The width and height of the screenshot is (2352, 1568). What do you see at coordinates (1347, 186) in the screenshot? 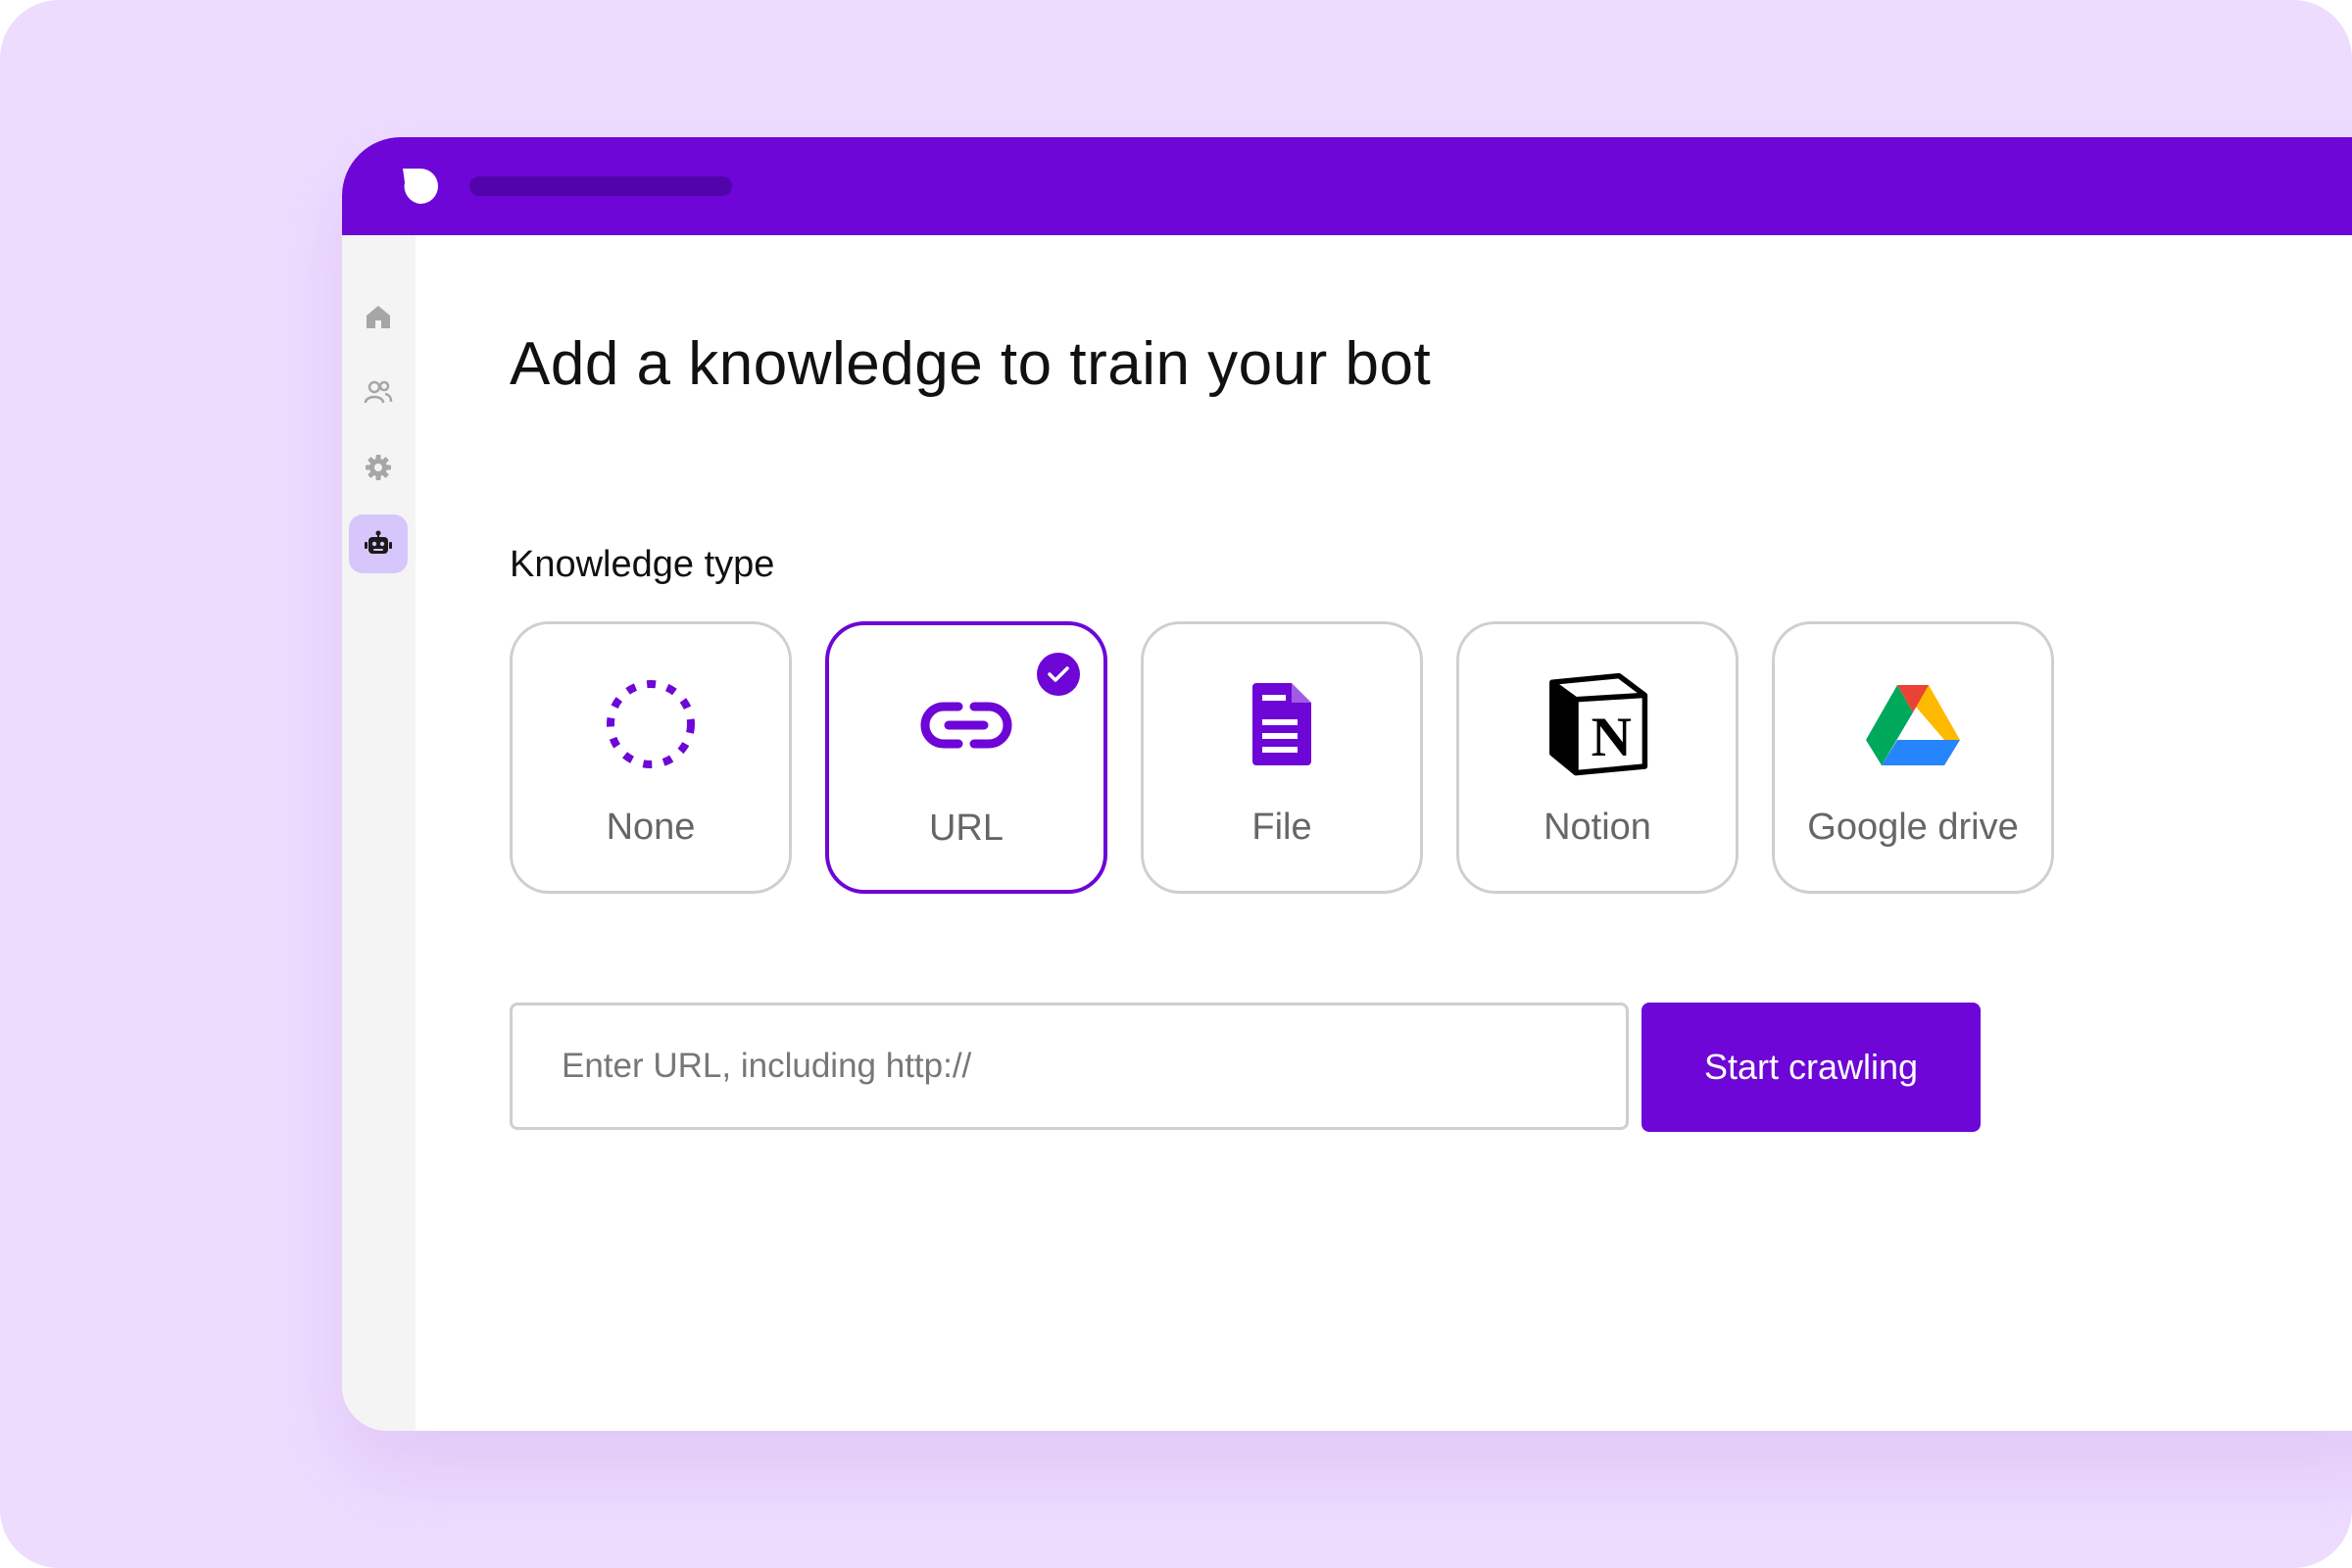
I see `title-bar` at bounding box center [1347, 186].